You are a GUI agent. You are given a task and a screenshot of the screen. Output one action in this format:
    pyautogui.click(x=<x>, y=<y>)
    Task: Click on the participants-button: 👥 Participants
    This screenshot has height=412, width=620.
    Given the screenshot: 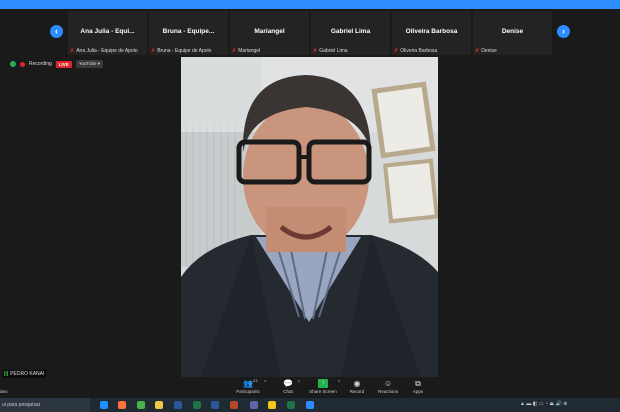 What is the action you would take?
    pyautogui.click(x=248, y=386)
    